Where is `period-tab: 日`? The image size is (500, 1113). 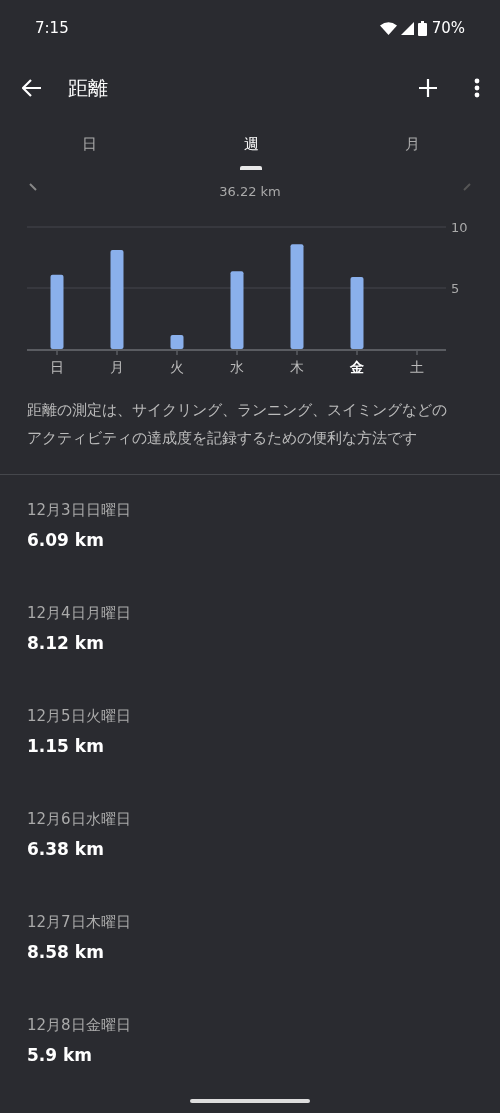 period-tab: 日 is located at coordinates (89, 146).